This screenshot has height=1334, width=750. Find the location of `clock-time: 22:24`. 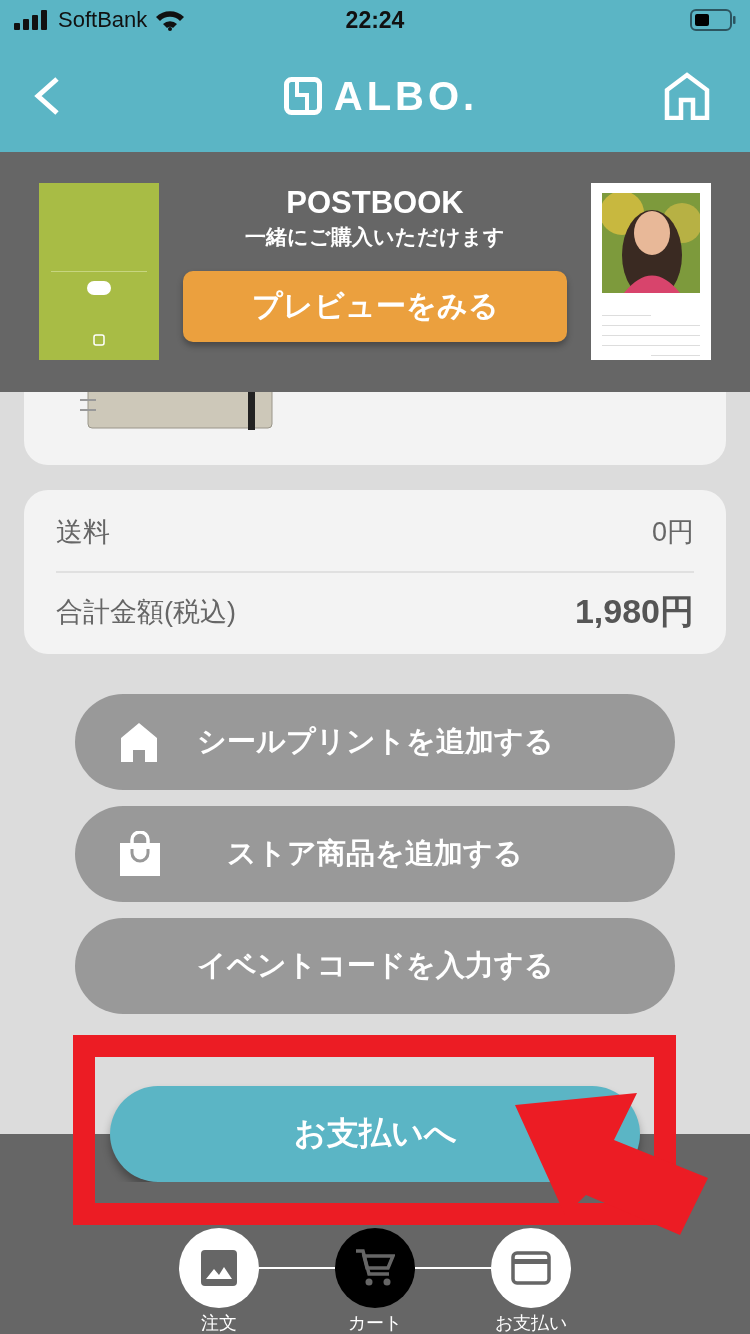

clock-time: 22:24 is located at coordinates (375, 20).